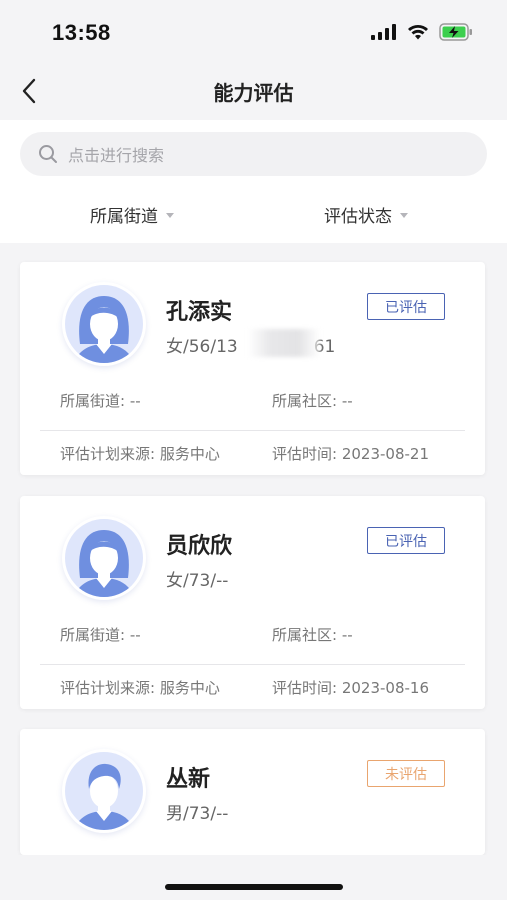 The width and height of the screenshot is (507, 900). I want to click on page-title: 能力评估, so click(253, 93).